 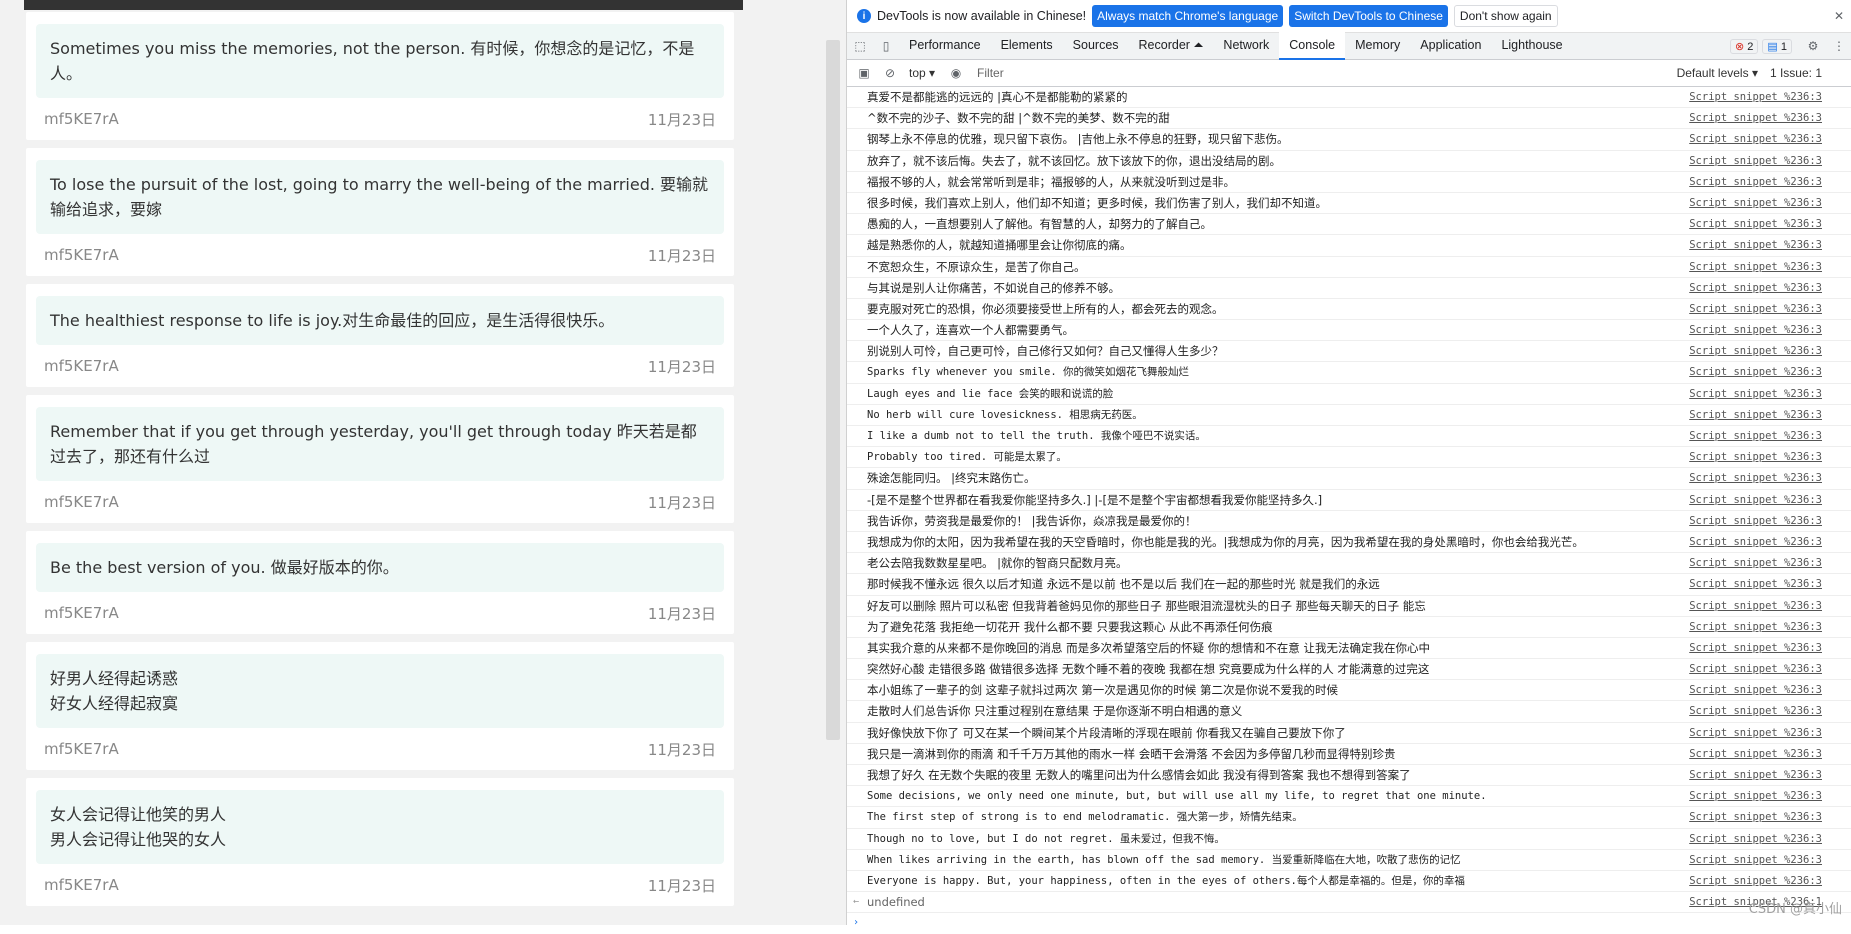 I want to click on context-selector: top ▾, so click(x=922, y=73).